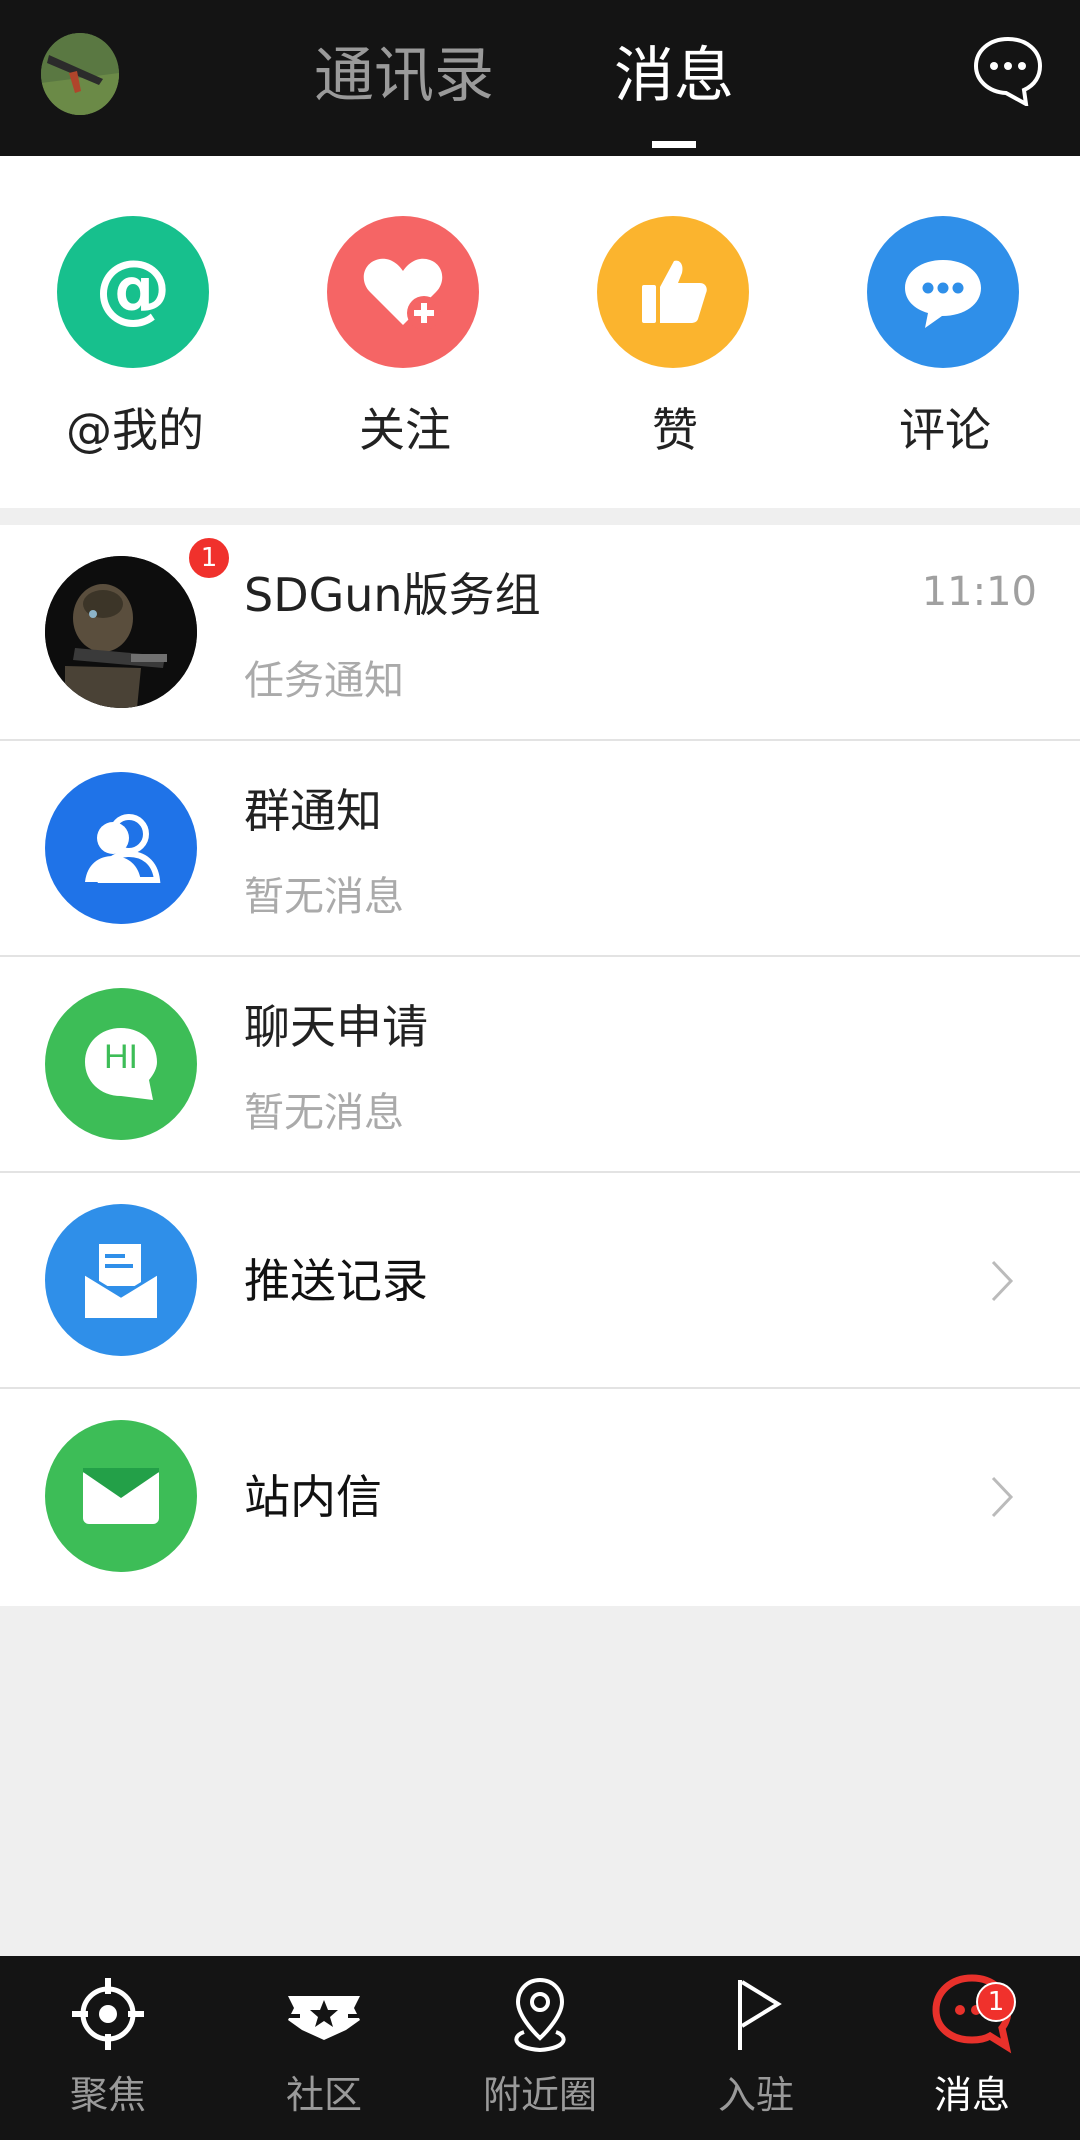  What do you see at coordinates (405, 430) in the screenshot?
I see `quick-action-label: 关注` at bounding box center [405, 430].